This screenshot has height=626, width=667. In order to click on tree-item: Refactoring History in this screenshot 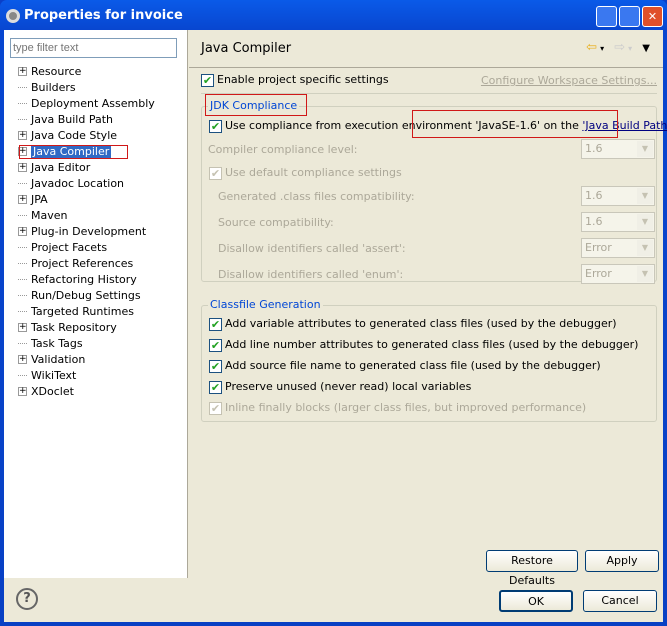, I will do `click(86, 279)`.